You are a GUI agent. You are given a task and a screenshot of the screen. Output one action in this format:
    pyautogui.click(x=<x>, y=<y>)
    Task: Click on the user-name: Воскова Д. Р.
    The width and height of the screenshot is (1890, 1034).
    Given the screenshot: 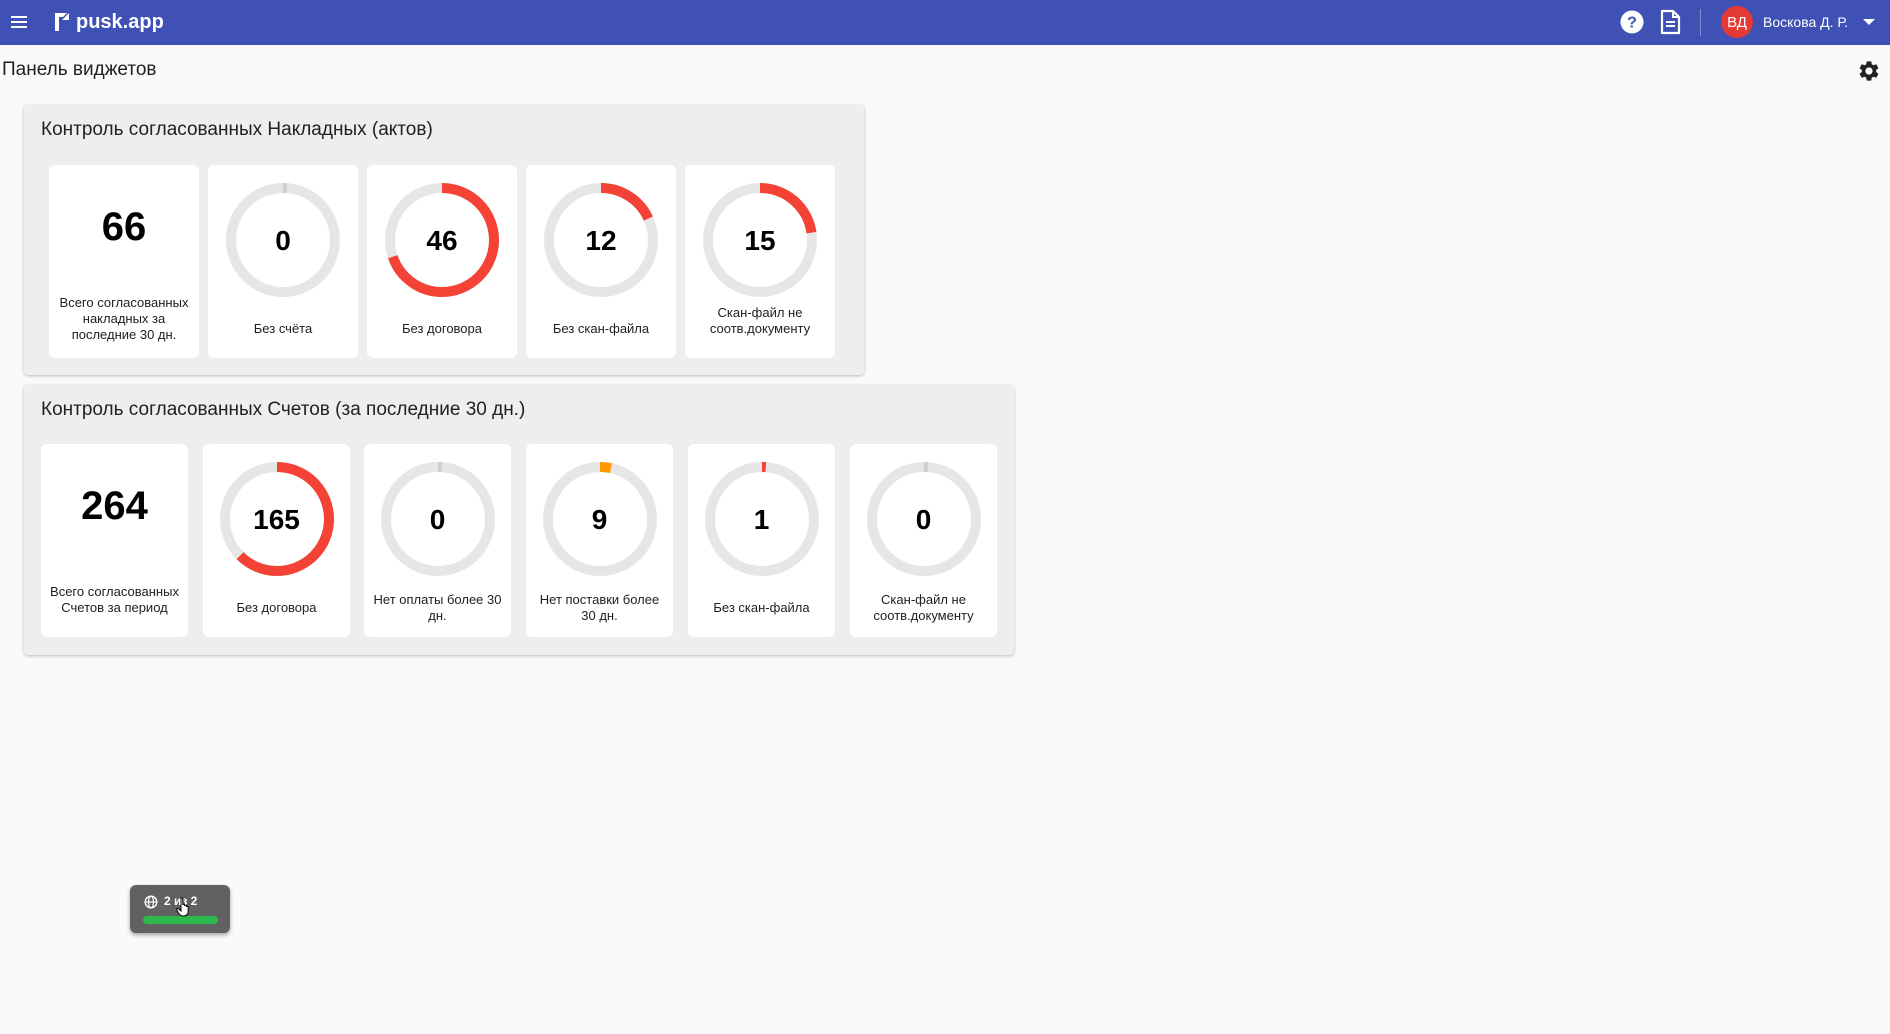 What is the action you would take?
    pyautogui.click(x=1805, y=22)
    